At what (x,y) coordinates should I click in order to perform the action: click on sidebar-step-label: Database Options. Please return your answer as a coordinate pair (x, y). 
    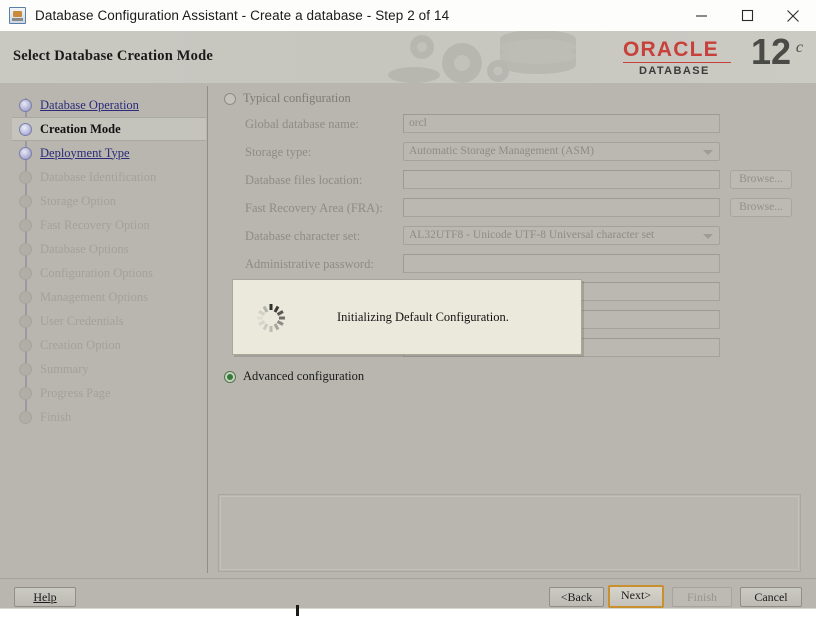
    Looking at the image, I should click on (84, 248).